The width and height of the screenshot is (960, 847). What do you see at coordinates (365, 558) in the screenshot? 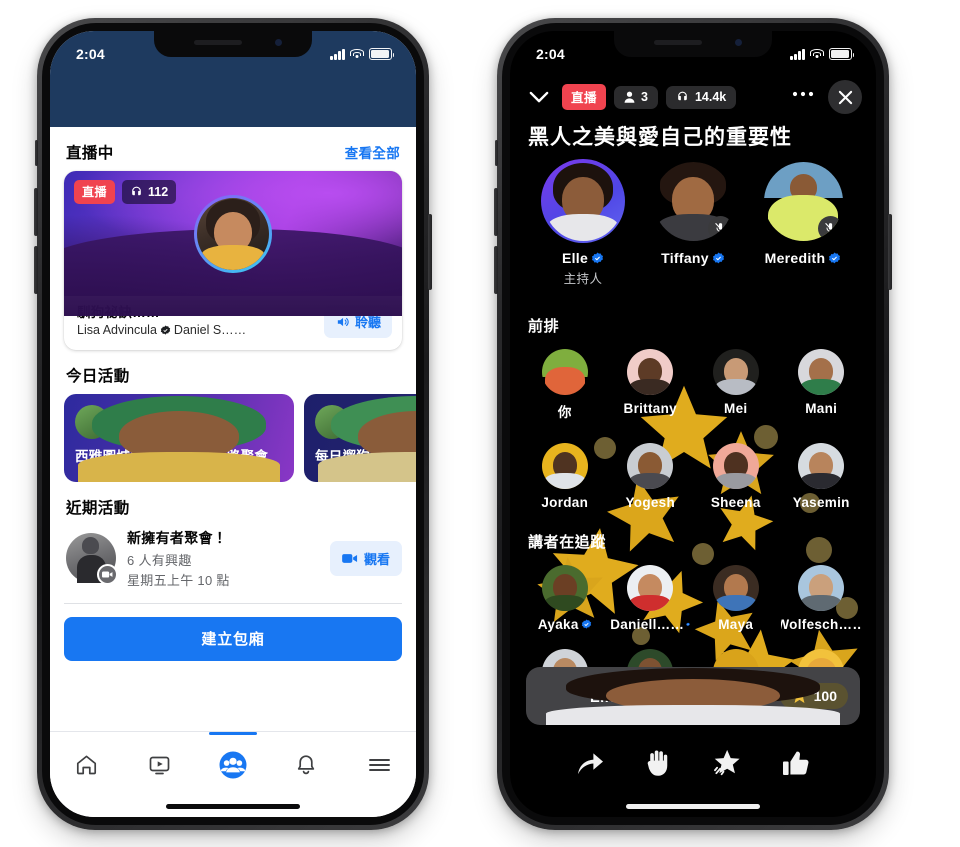
I see `watch-button: 觀看` at bounding box center [365, 558].